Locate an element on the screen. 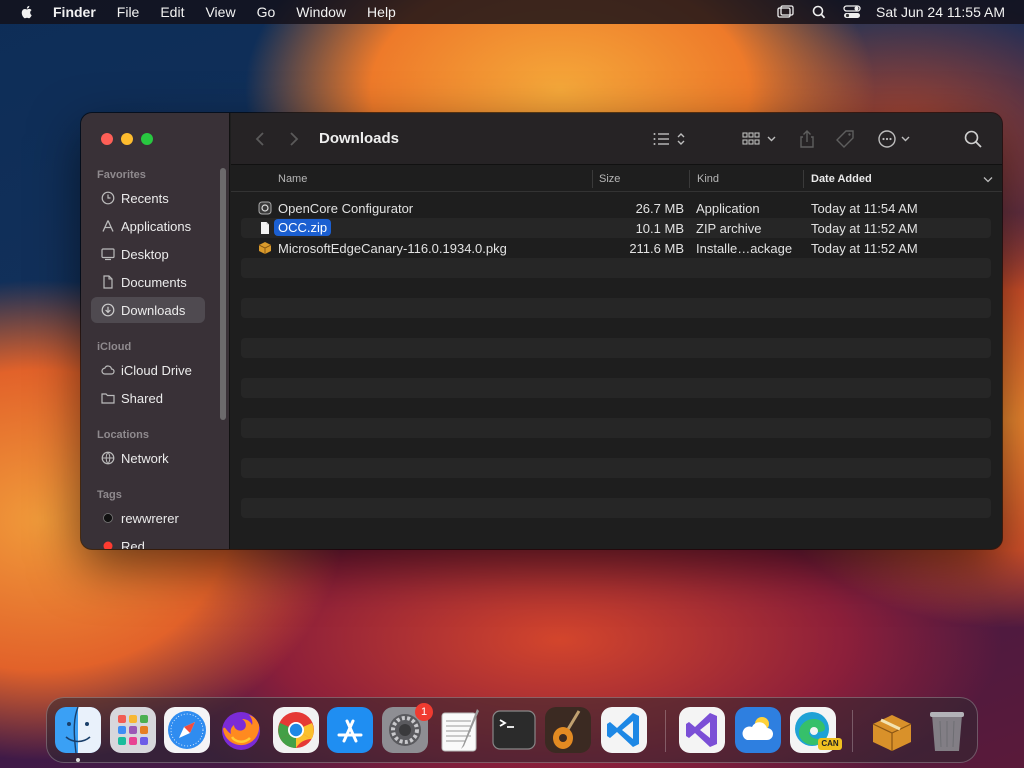 The height and width of the screenshot is (768, 1024). sidebar-item-tag-red: Red is located at coordinates (148, 541).